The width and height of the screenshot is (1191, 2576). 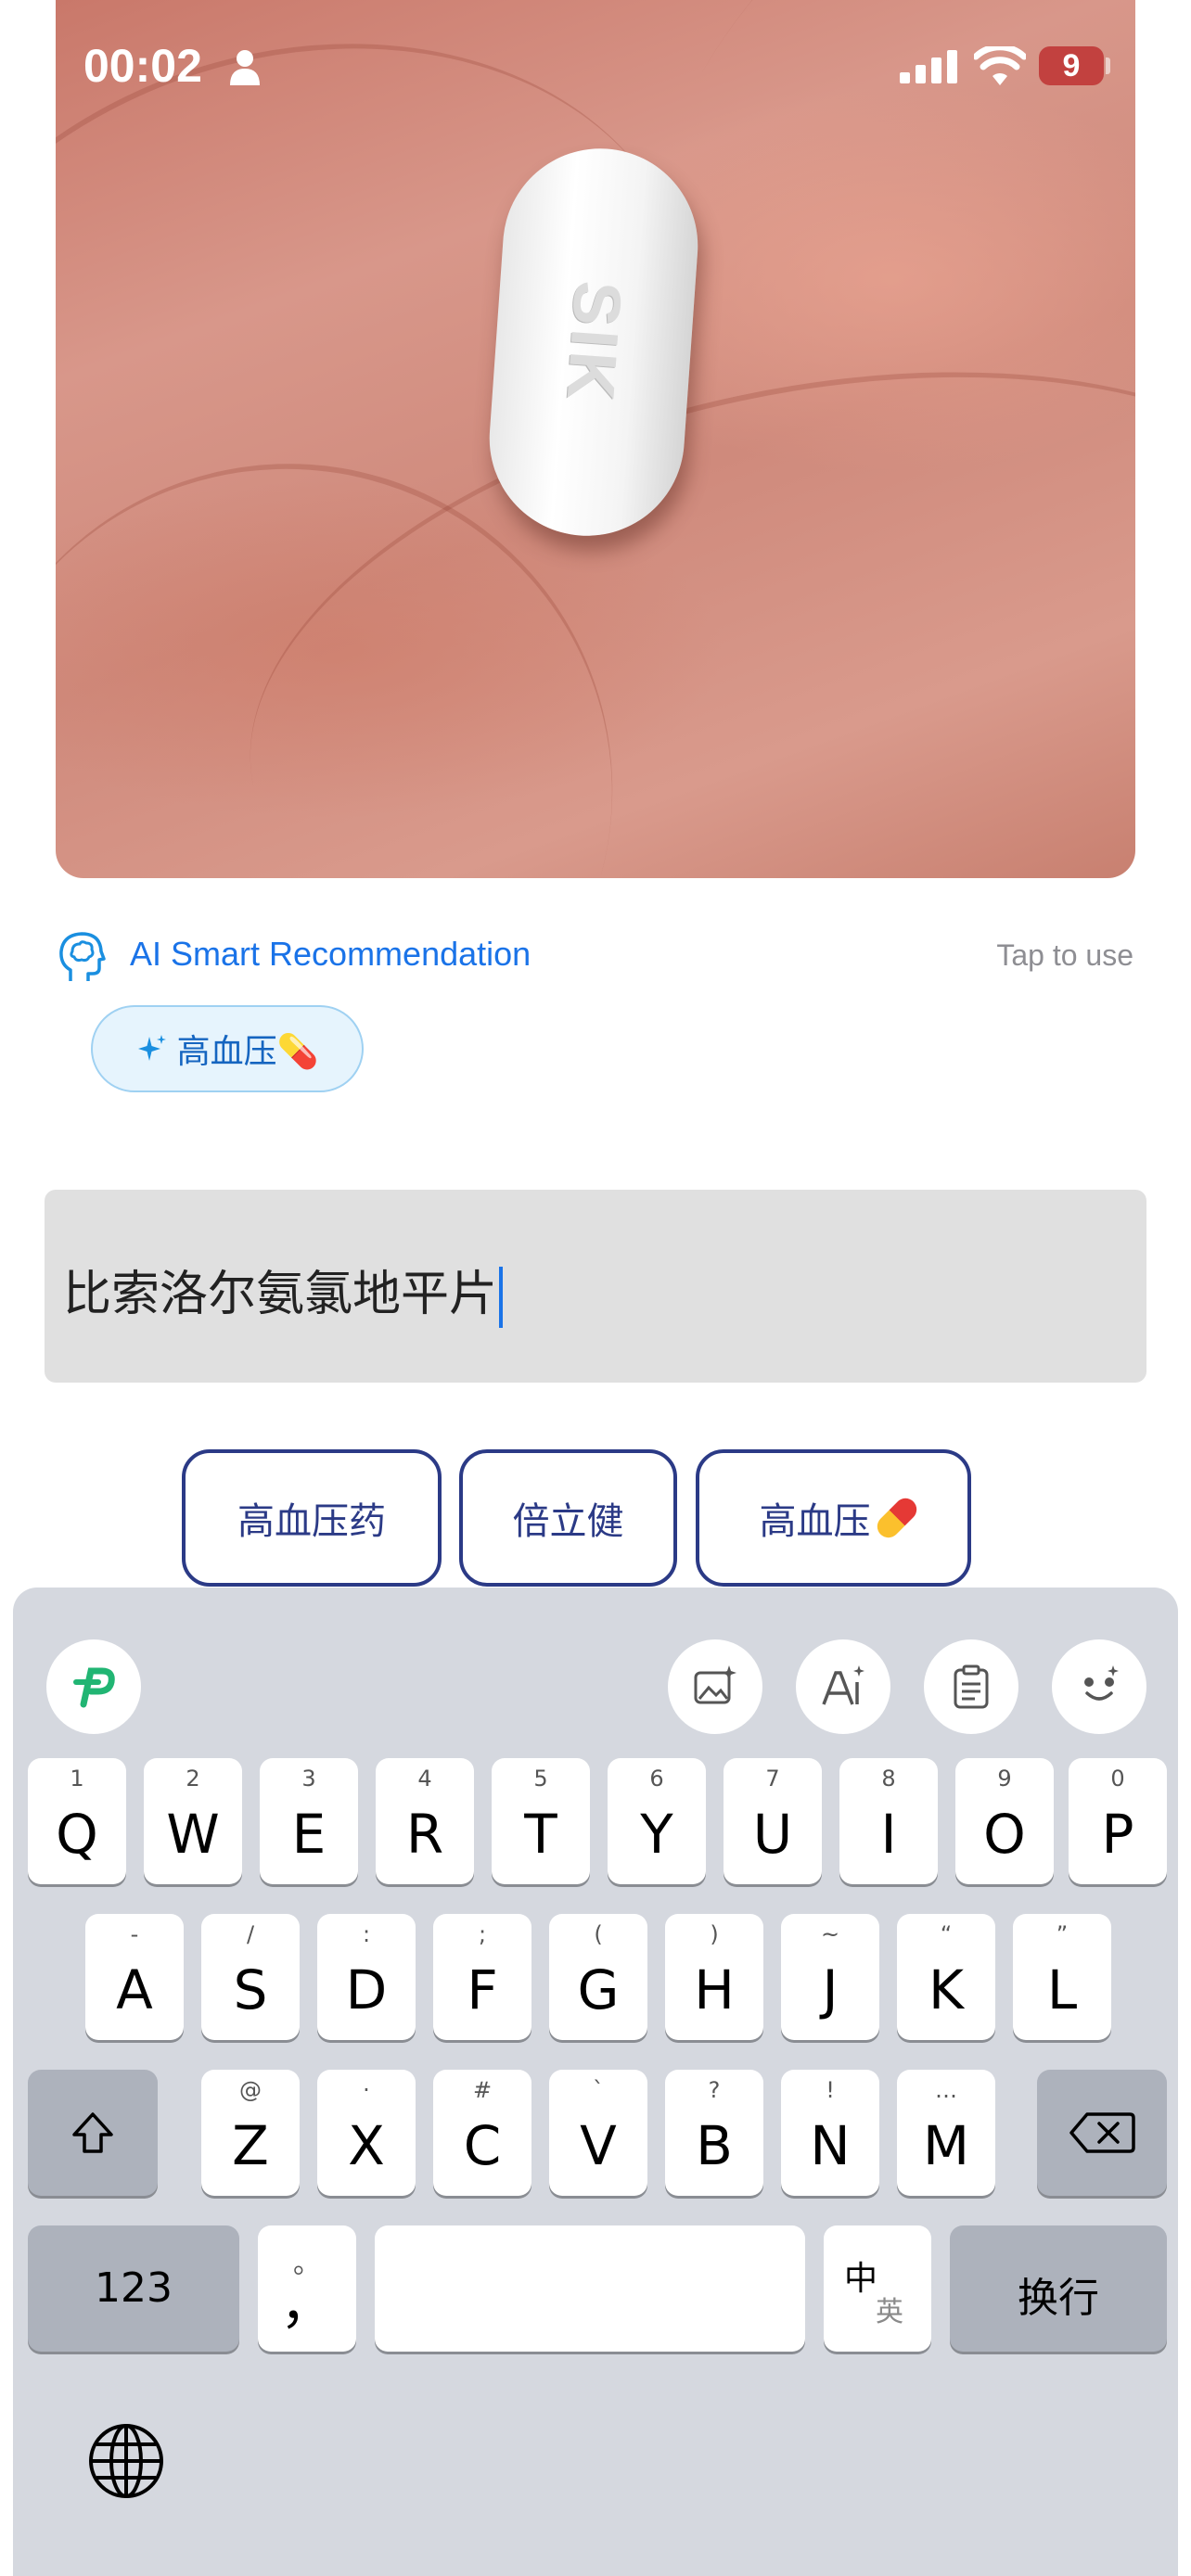 I want to click on person-icon, so click(x=245, y=67).